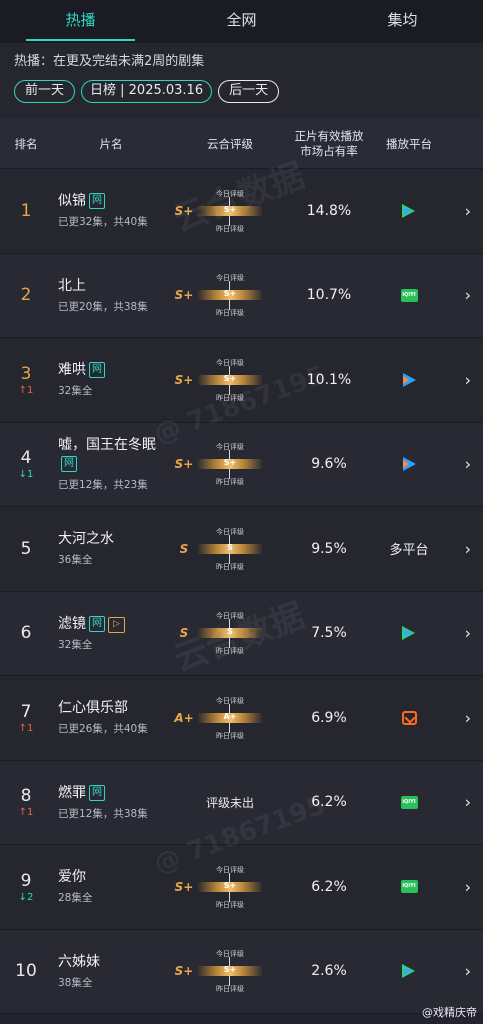  I want to click on header-platform: 播放平台, so click(409, 143).